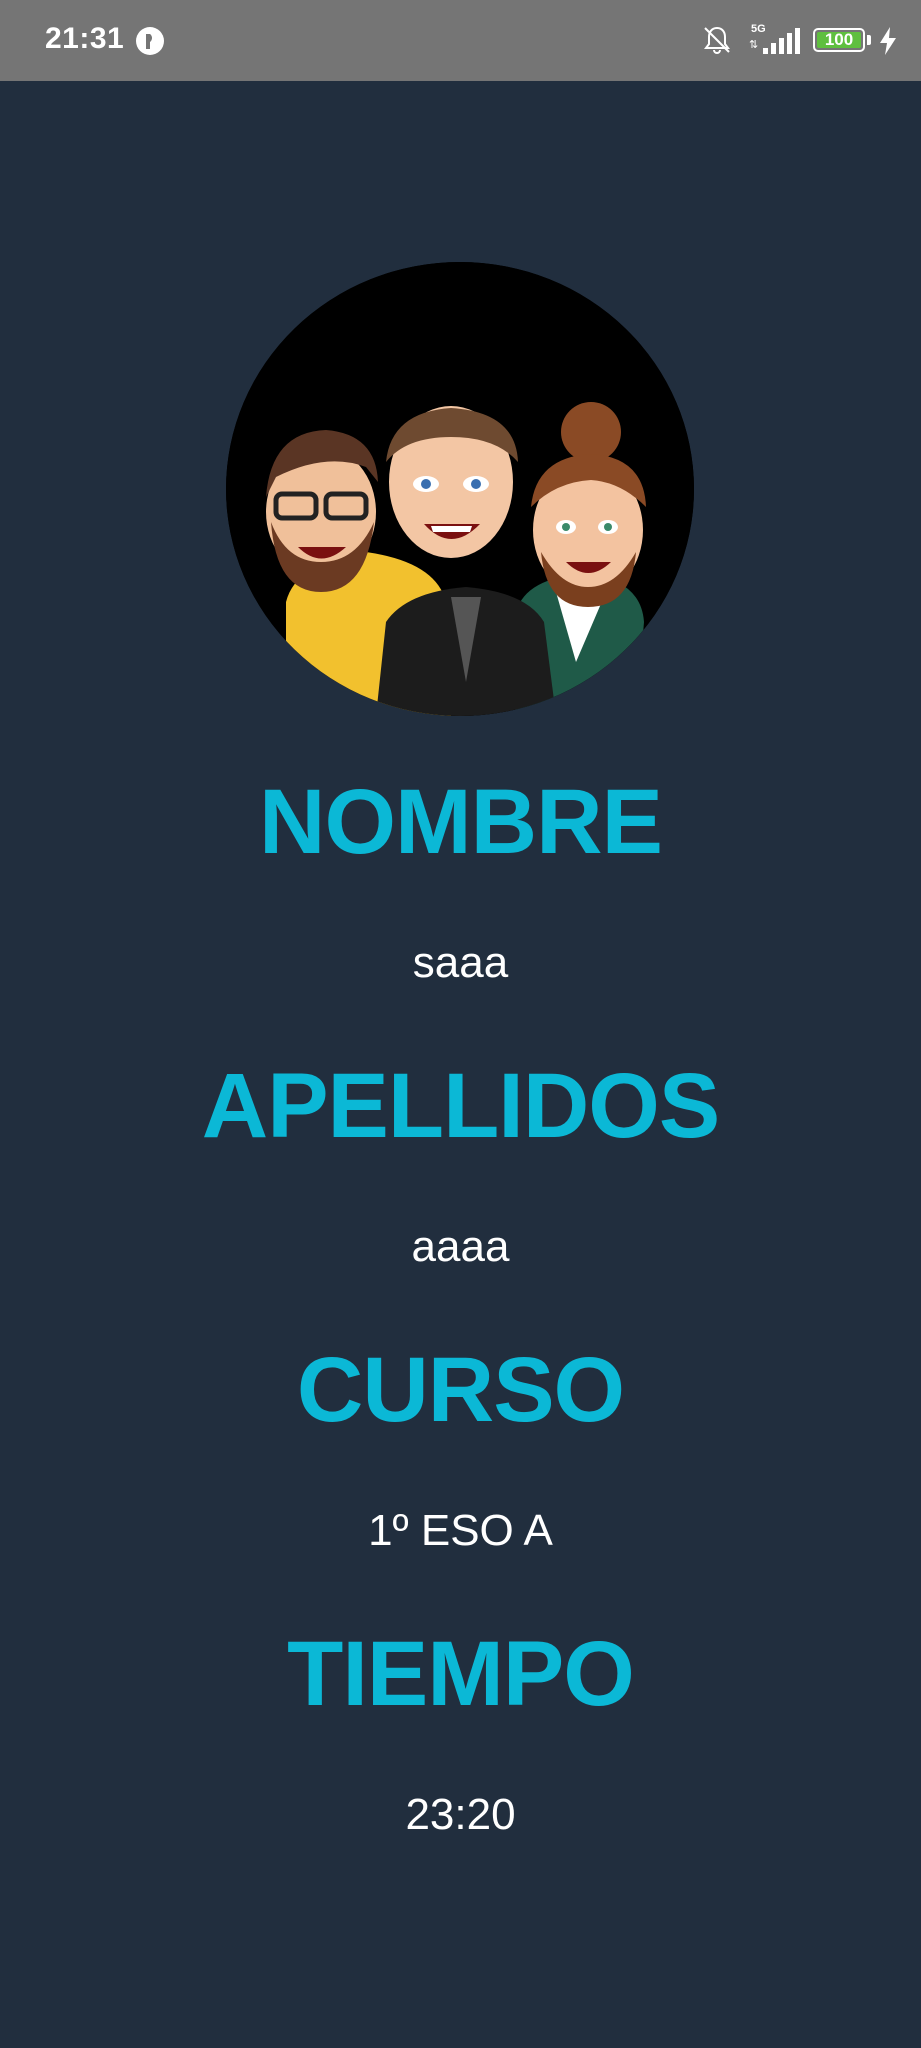 This screenshot has height=2048, width=921. What do you see at coordinates (460, 1246) in the screenshot?
I see `apellidos-value: aaaa` at bounding box center [460, 1246].